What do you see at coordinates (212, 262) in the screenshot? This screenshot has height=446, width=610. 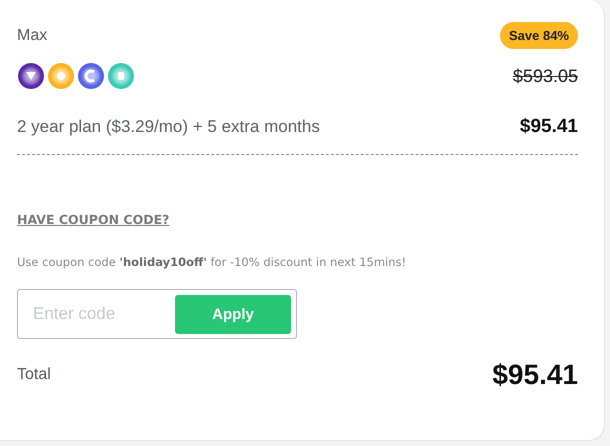 I see `coupon-note: Use coupon code 'holiday10off' for -10% discount in next 15mins!` at bounding box center [212, 262].